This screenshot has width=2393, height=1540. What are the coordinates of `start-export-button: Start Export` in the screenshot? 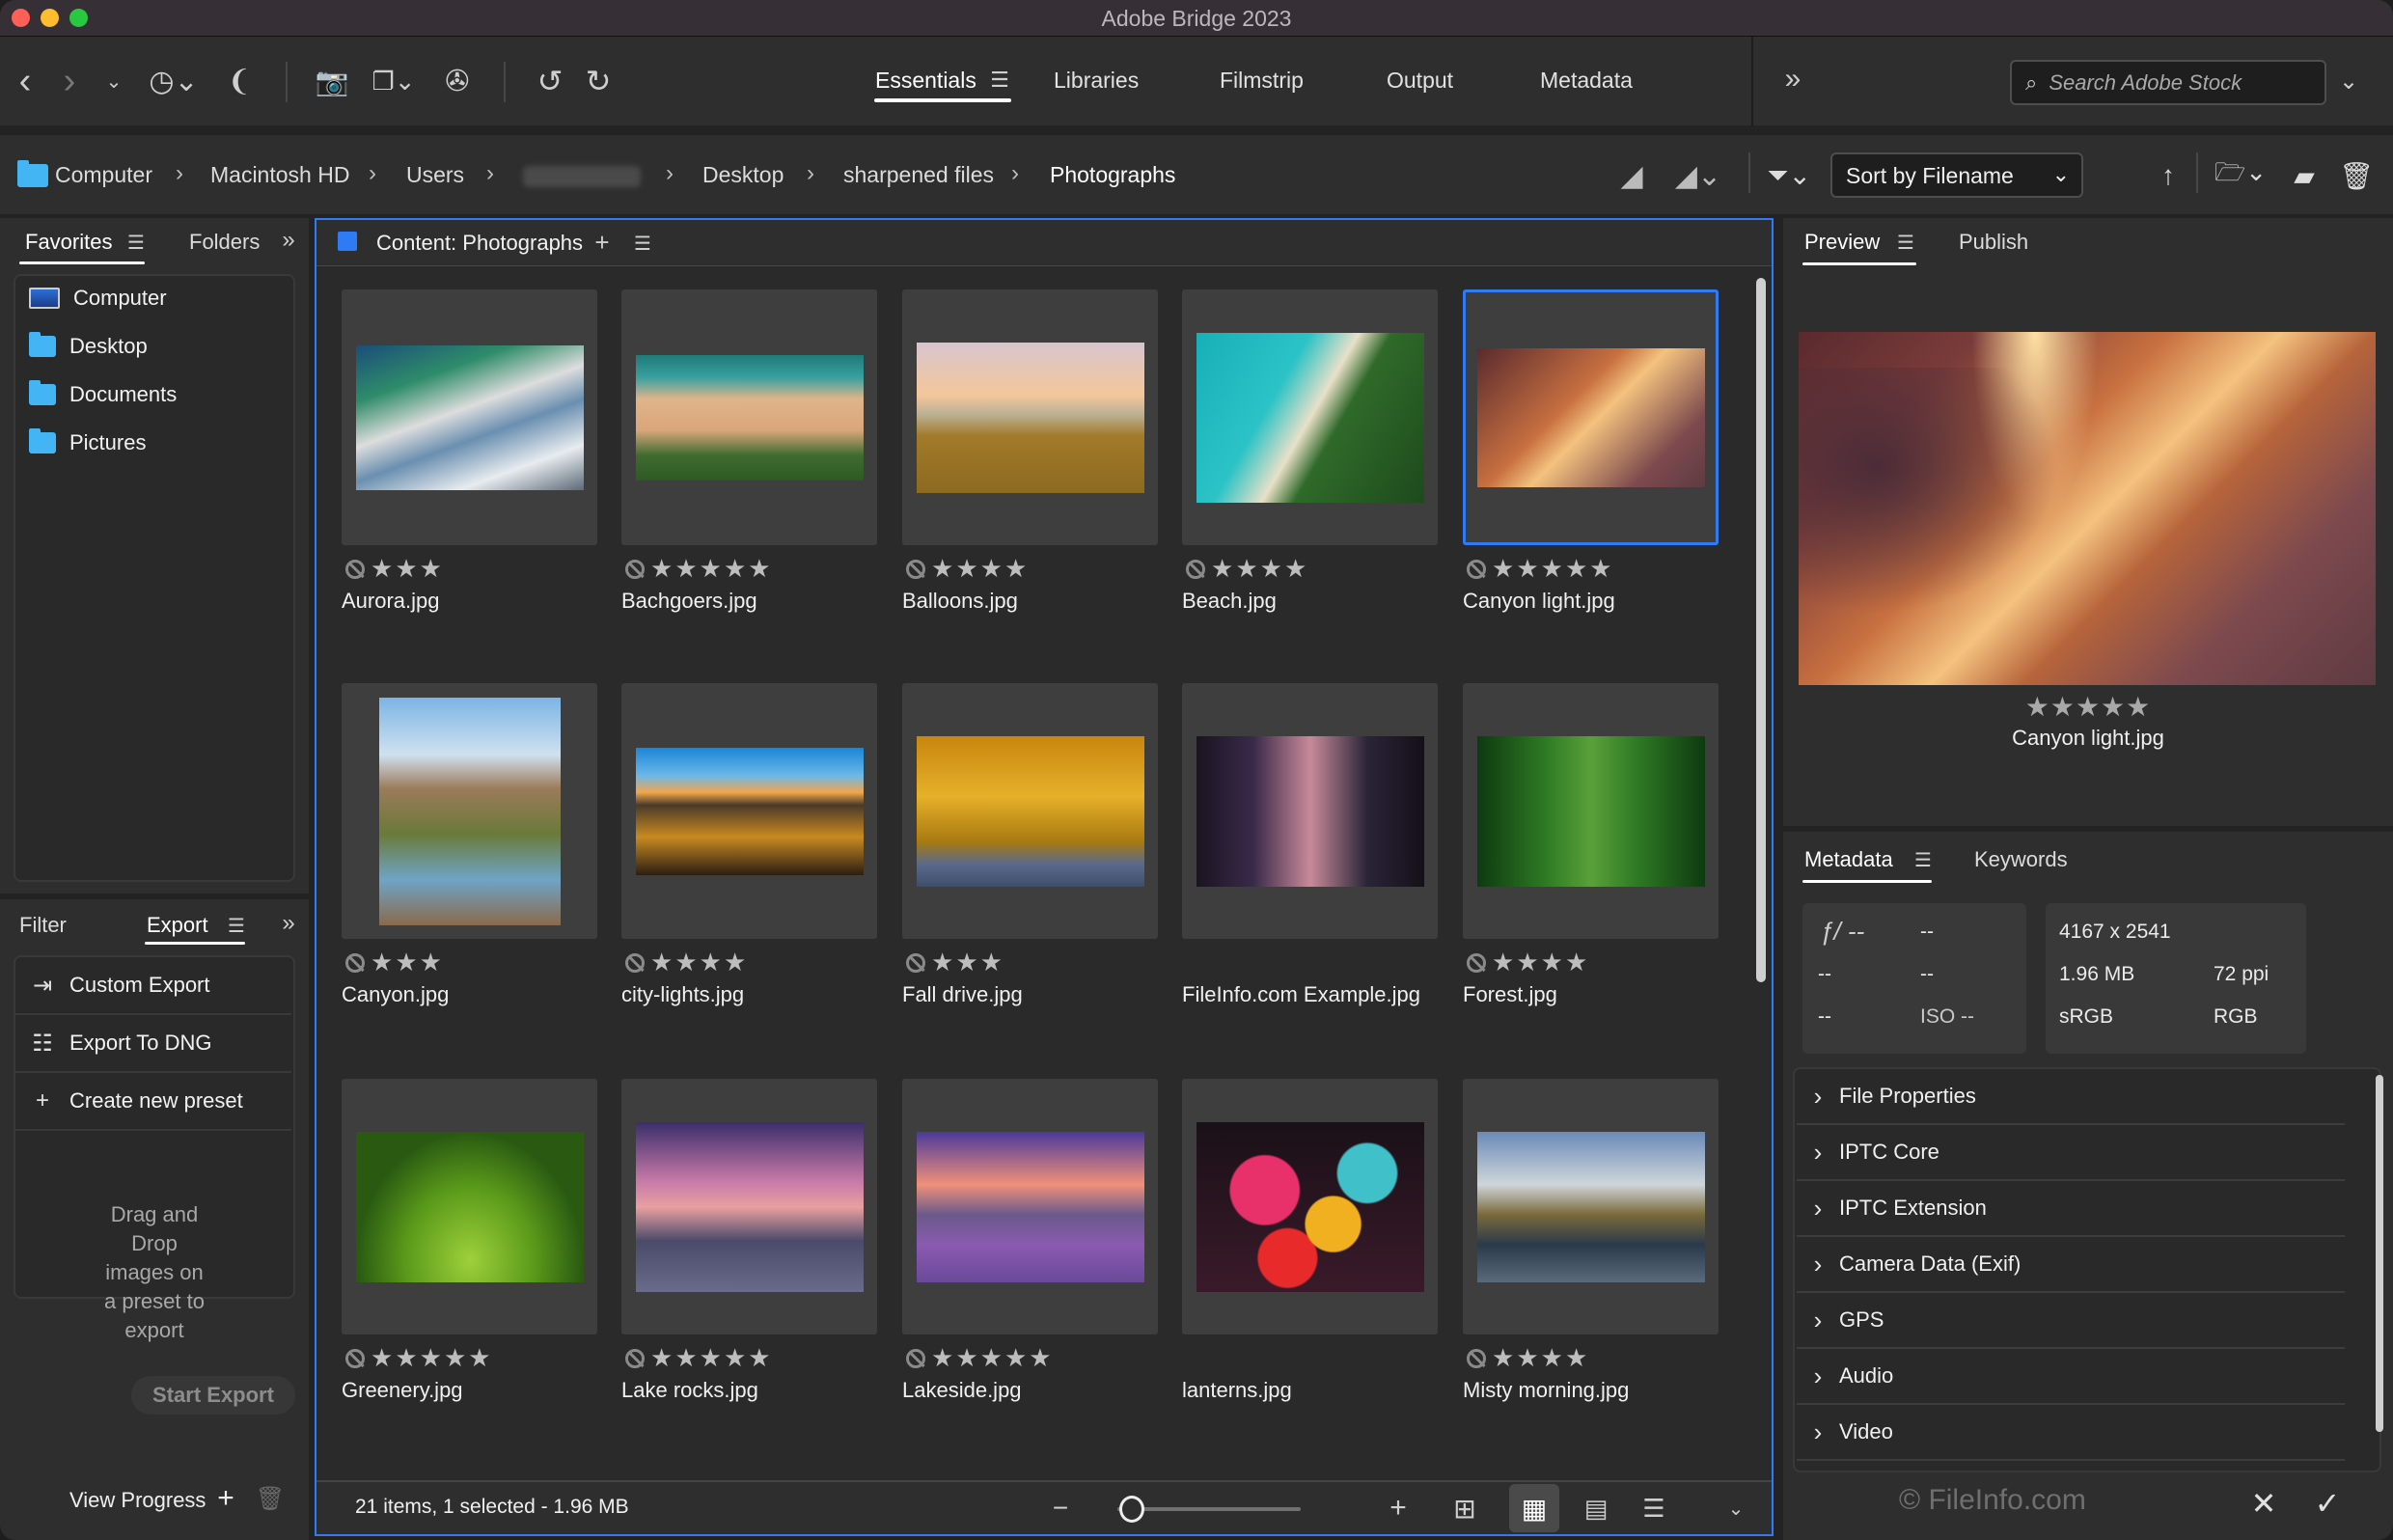 It's located at (213, 1395).